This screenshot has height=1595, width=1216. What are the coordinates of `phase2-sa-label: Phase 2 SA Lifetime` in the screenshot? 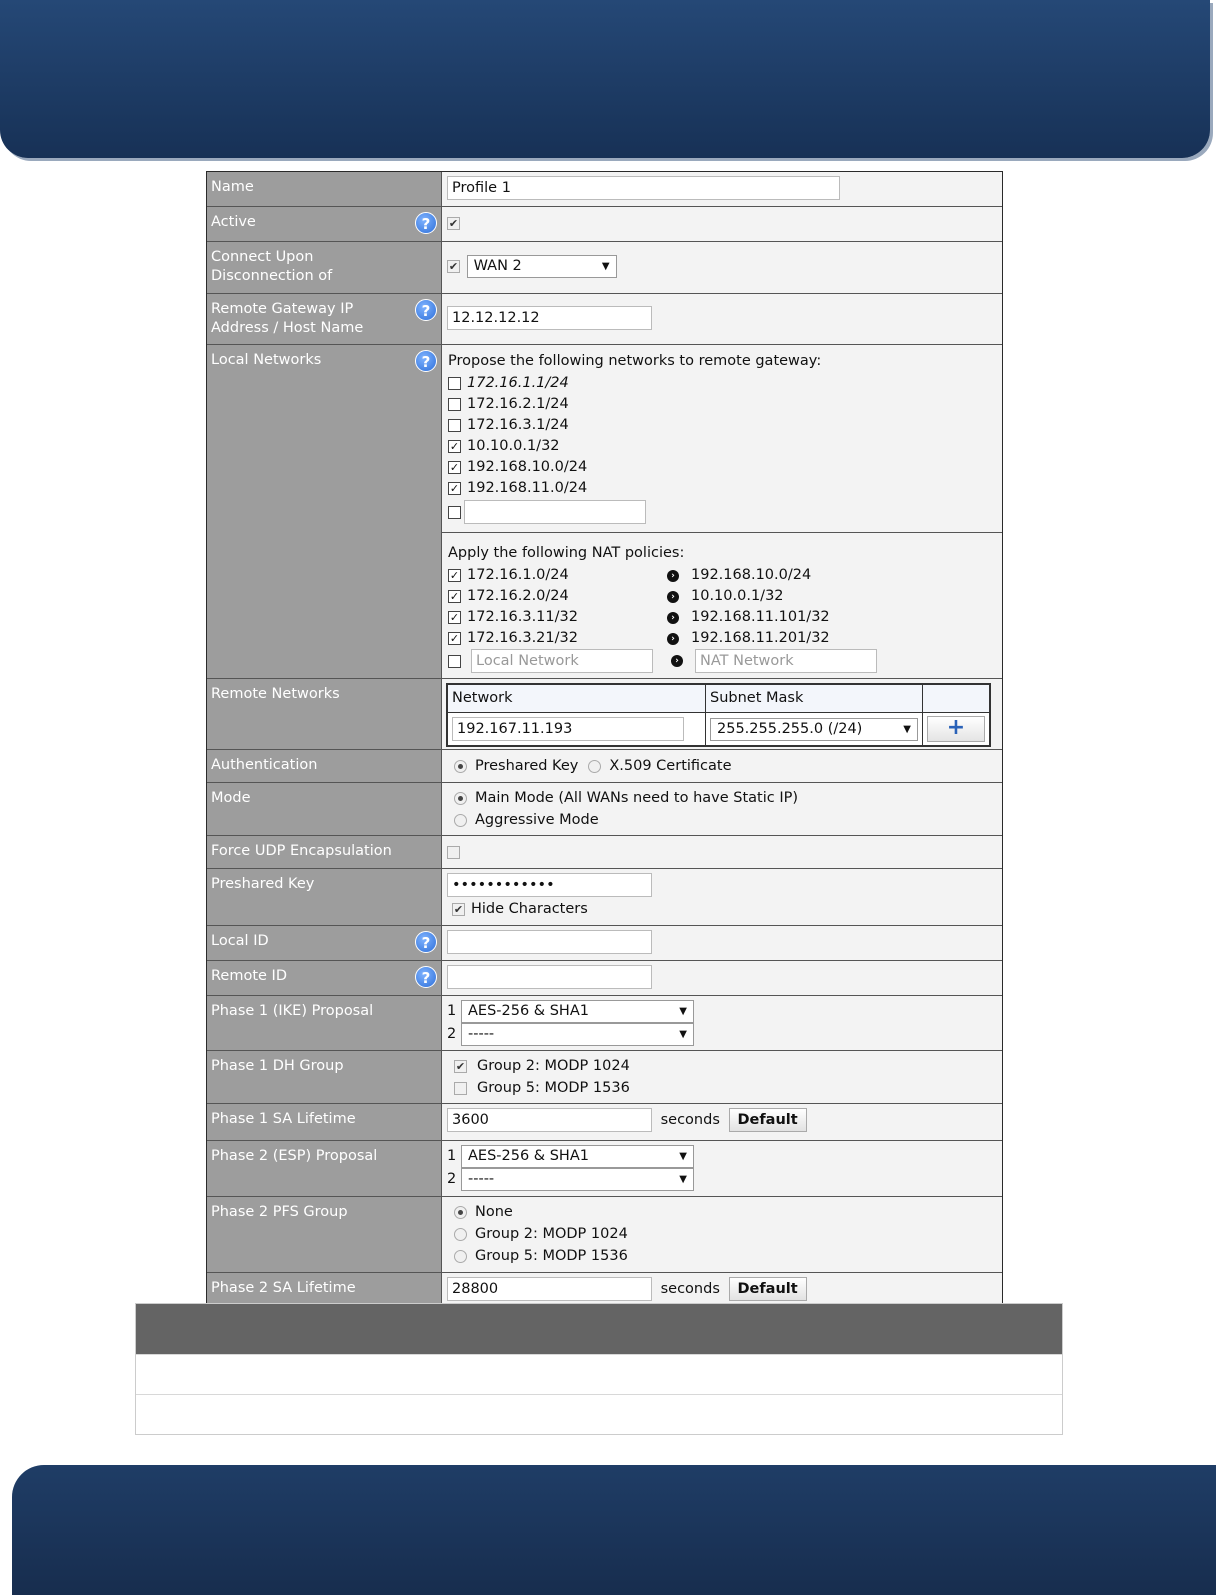 It's located at (324, 1290).